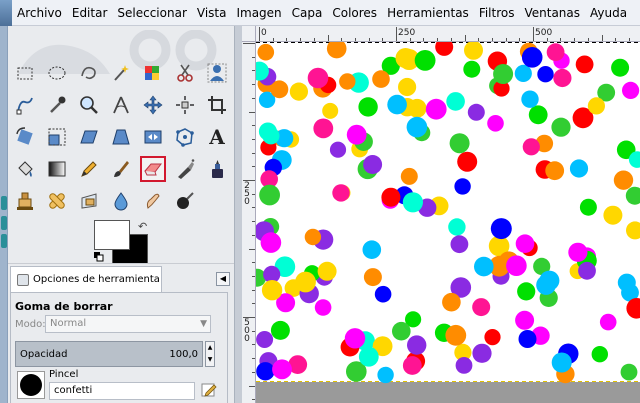 This screenshot has height=403, width=640. I want to click on ink-tool-button, so click(217, 169).